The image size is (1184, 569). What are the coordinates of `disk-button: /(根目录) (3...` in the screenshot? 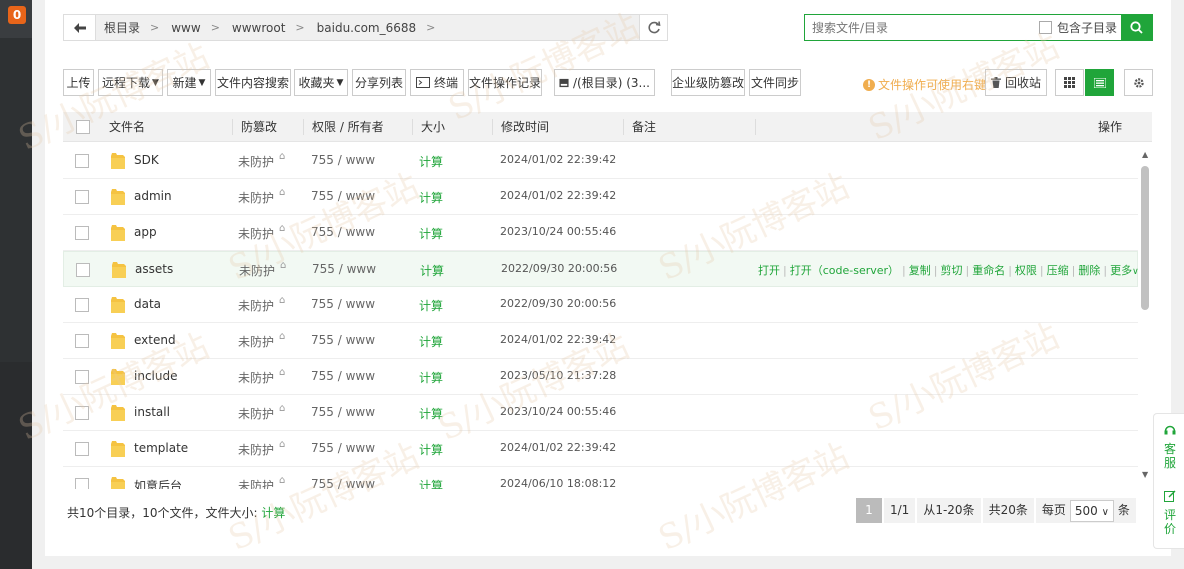 It's located at (604, 82).